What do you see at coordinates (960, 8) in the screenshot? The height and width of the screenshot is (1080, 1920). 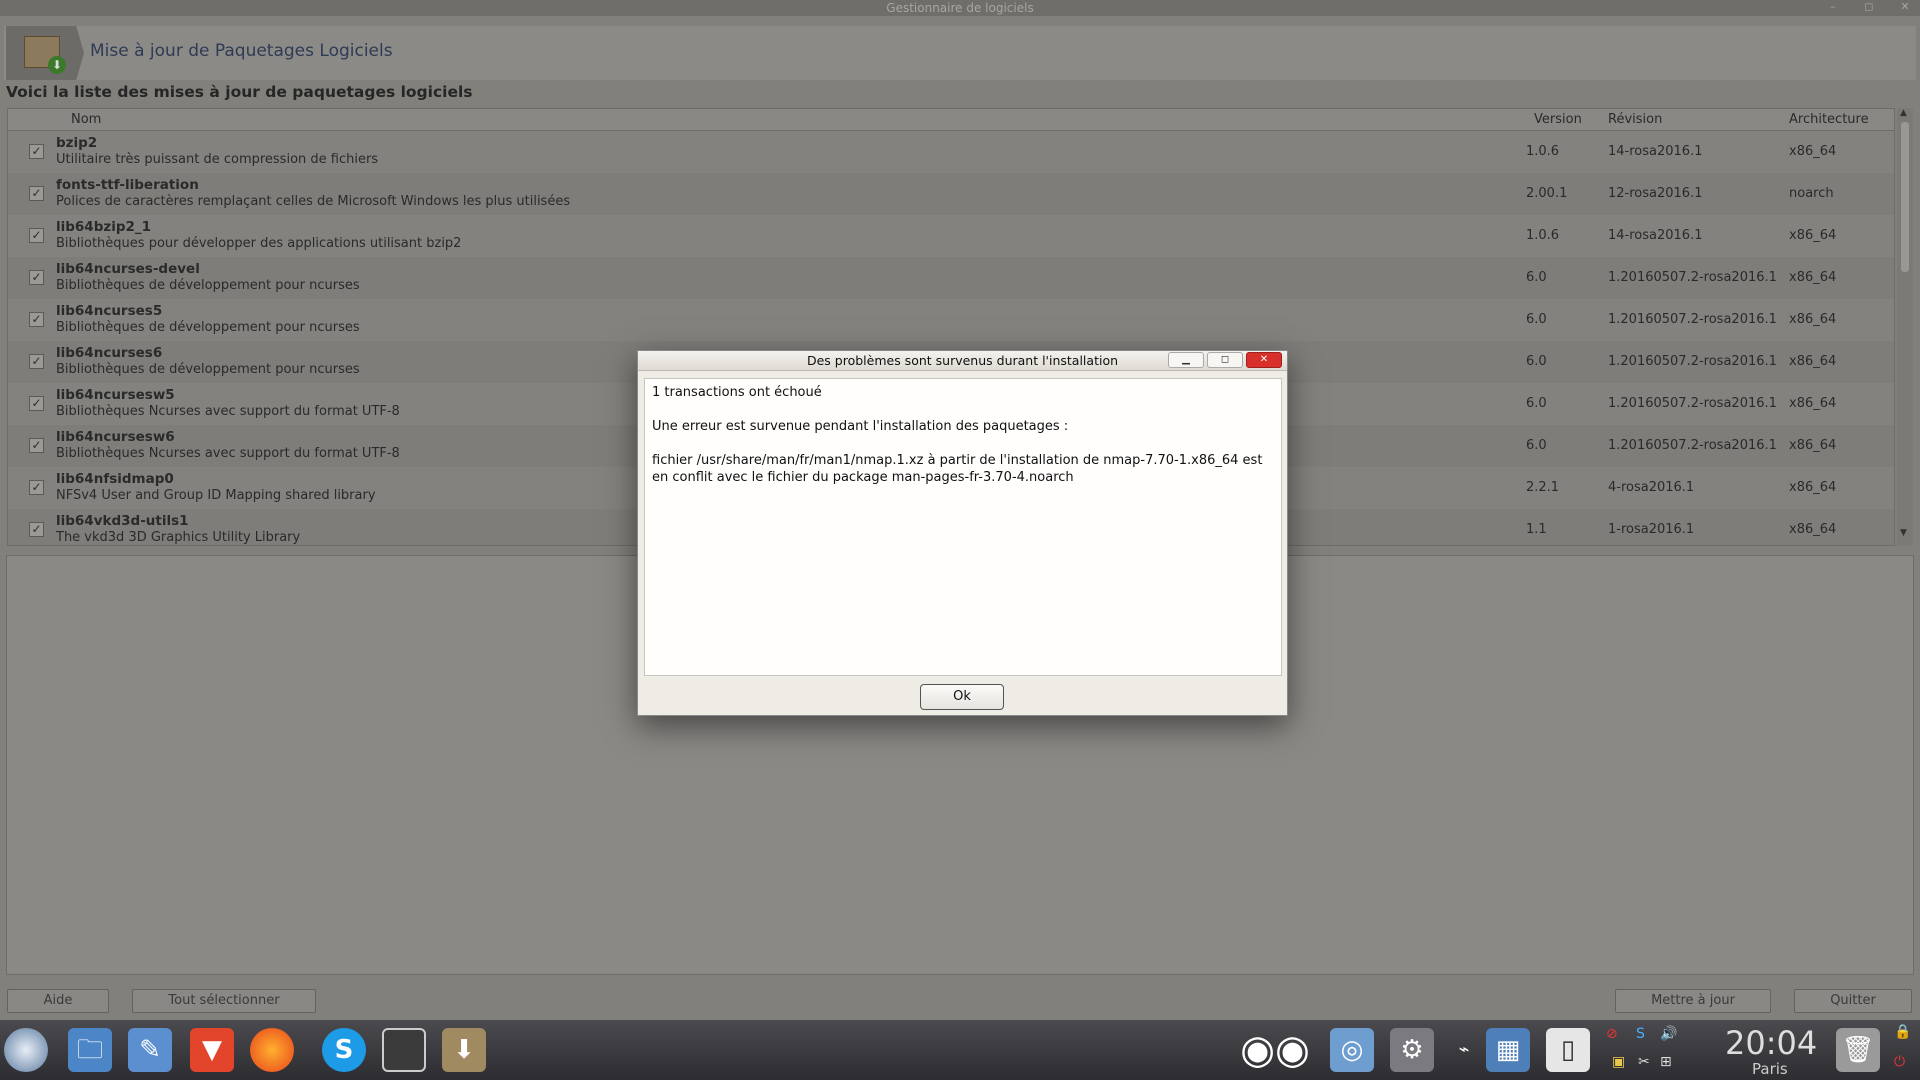 I see `window-title: Gestionnaire de logiciels` at bounding box center [960, 8].